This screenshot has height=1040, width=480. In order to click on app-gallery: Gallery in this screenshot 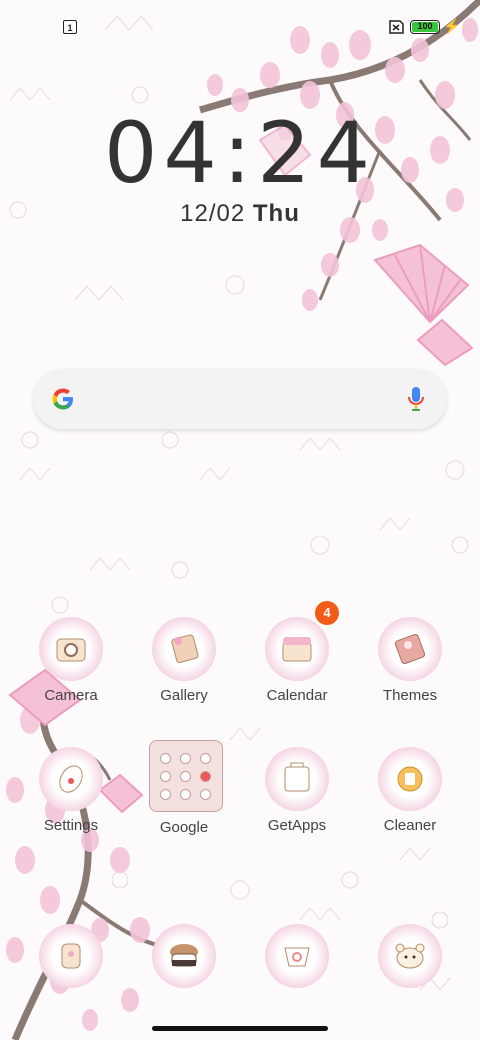, I will do `click(184, 660)`.